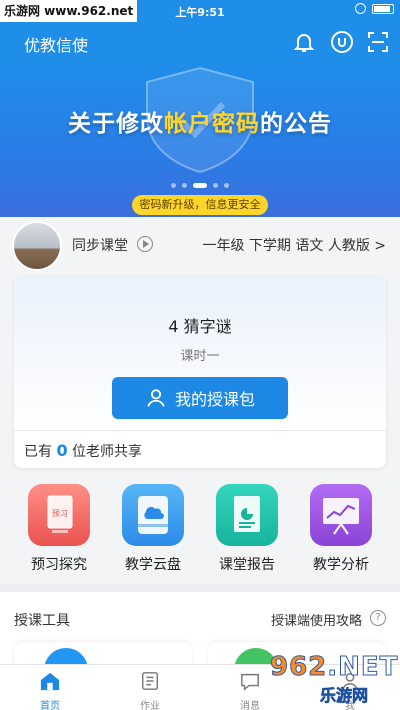 The image size is (400, 710). What do you see at coordinates (200, 42) in the screenshot?
I see `app-header: 优教信使` at bounding box center [200, 42].